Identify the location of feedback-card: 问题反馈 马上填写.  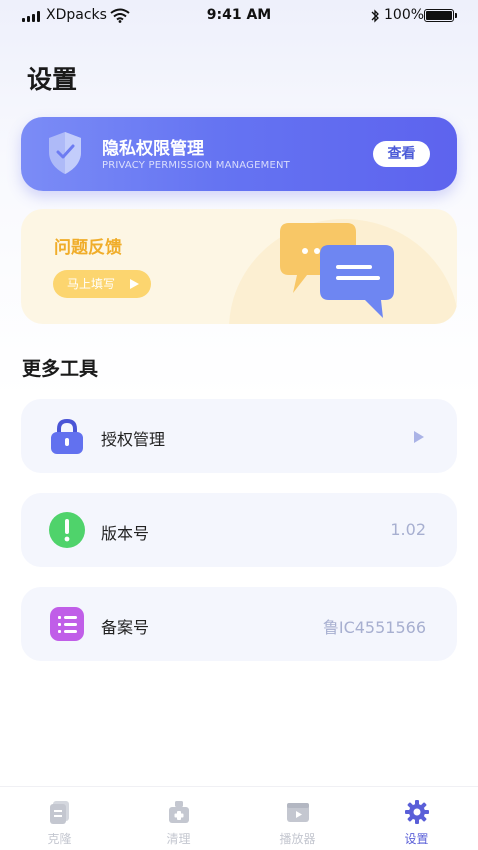
(239, 266).